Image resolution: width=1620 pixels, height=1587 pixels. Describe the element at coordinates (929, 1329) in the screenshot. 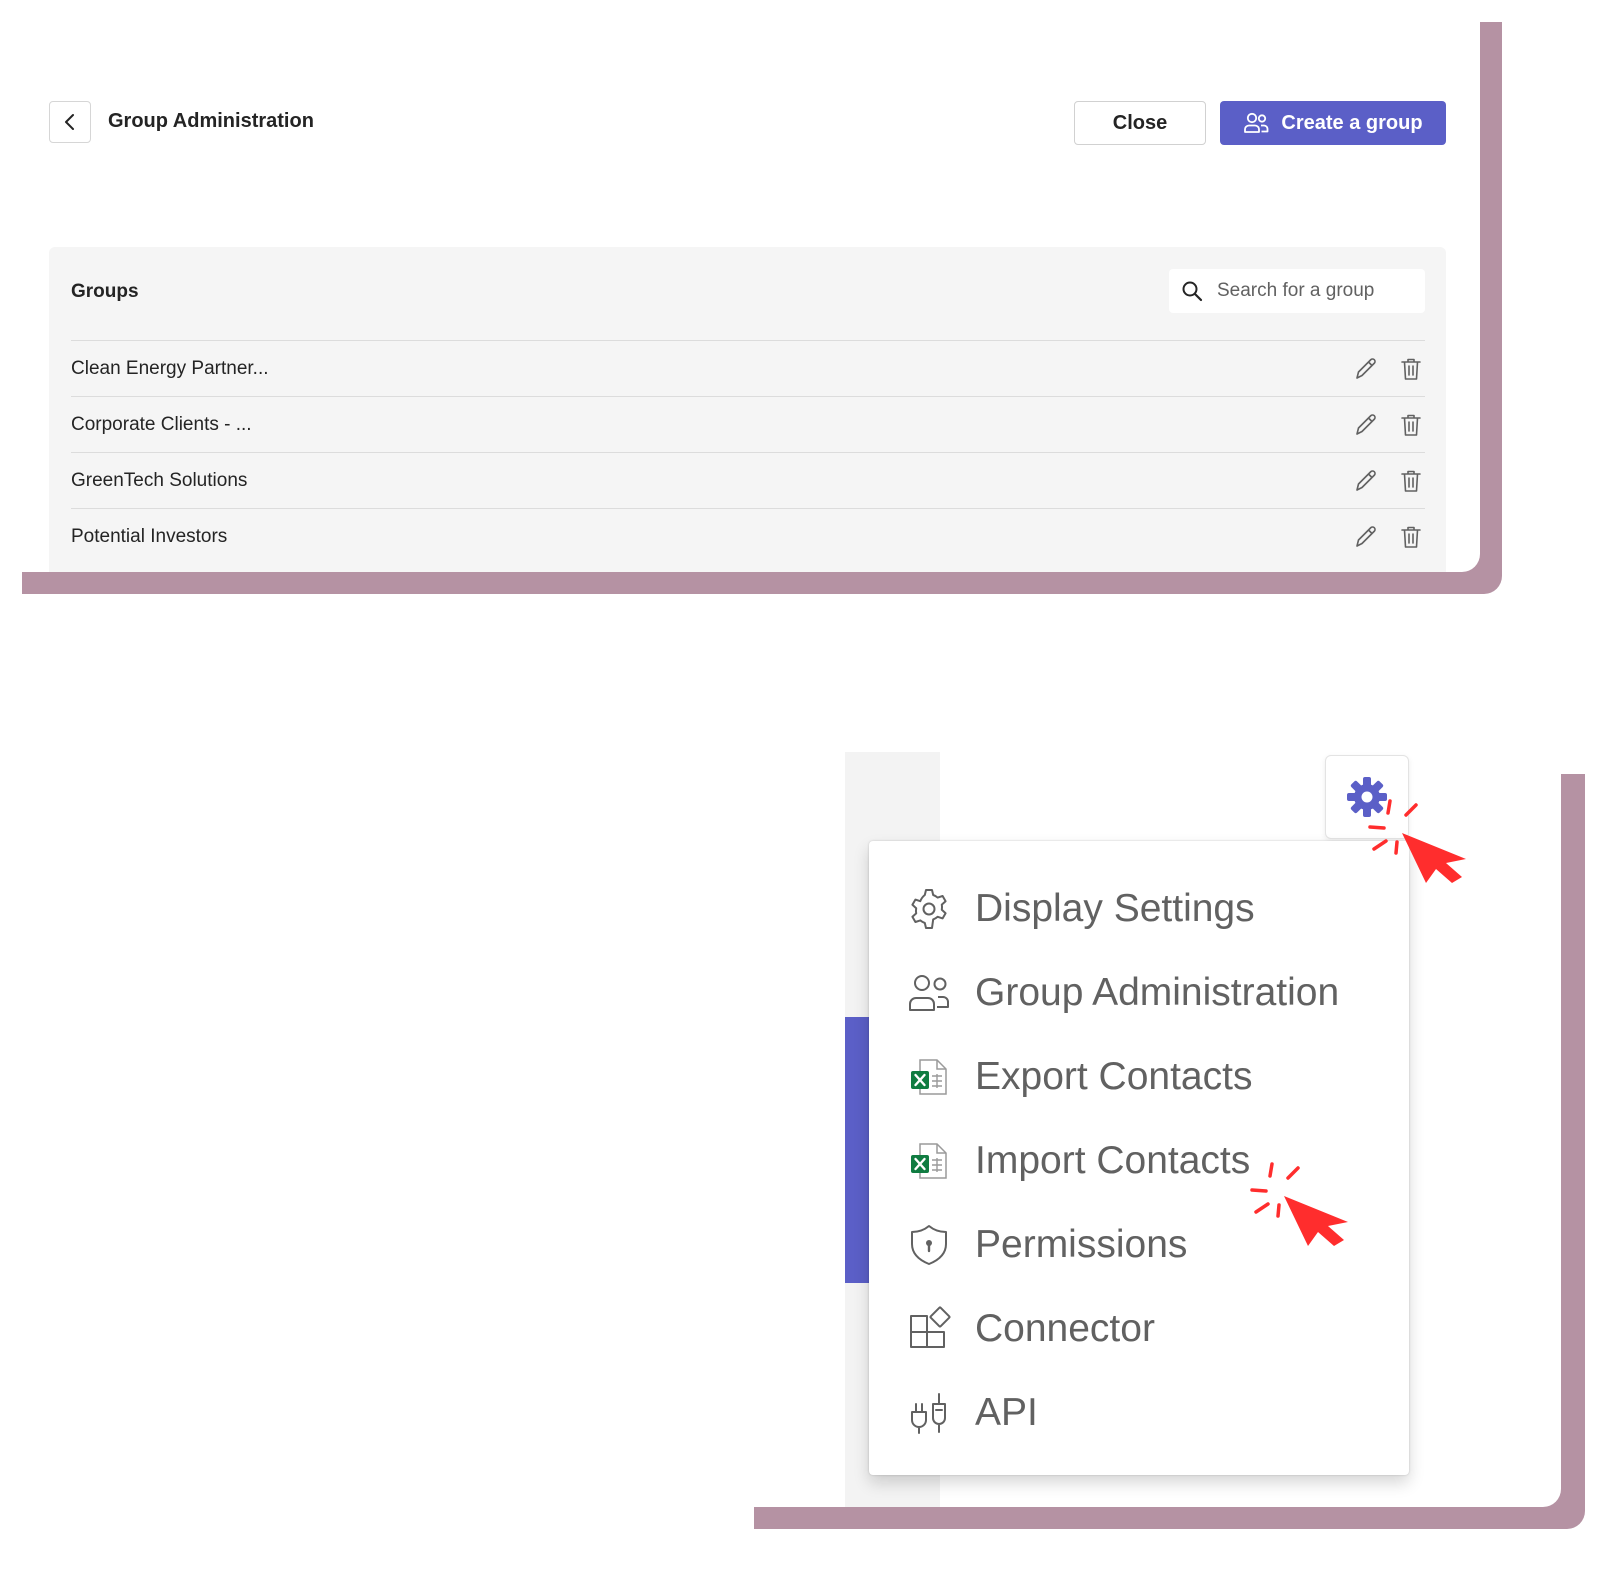

I see `apps-add-icon` at that location.